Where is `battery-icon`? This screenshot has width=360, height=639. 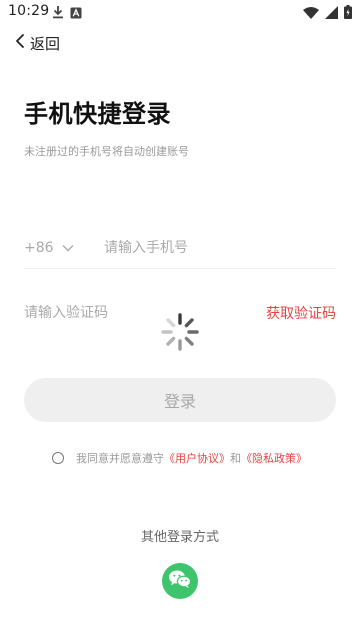 battery-icon is located at coordinates (348, 13).